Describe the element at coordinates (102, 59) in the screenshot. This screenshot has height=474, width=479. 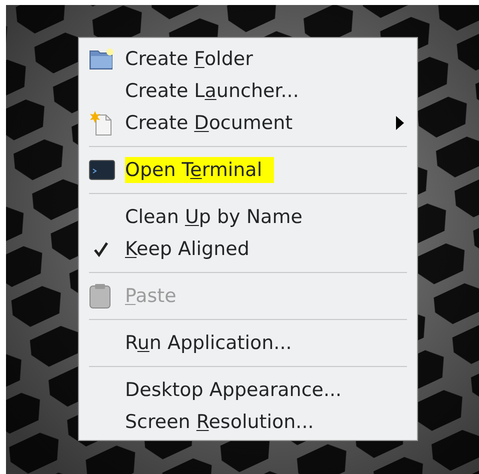
I see `folder-icon` at that location.